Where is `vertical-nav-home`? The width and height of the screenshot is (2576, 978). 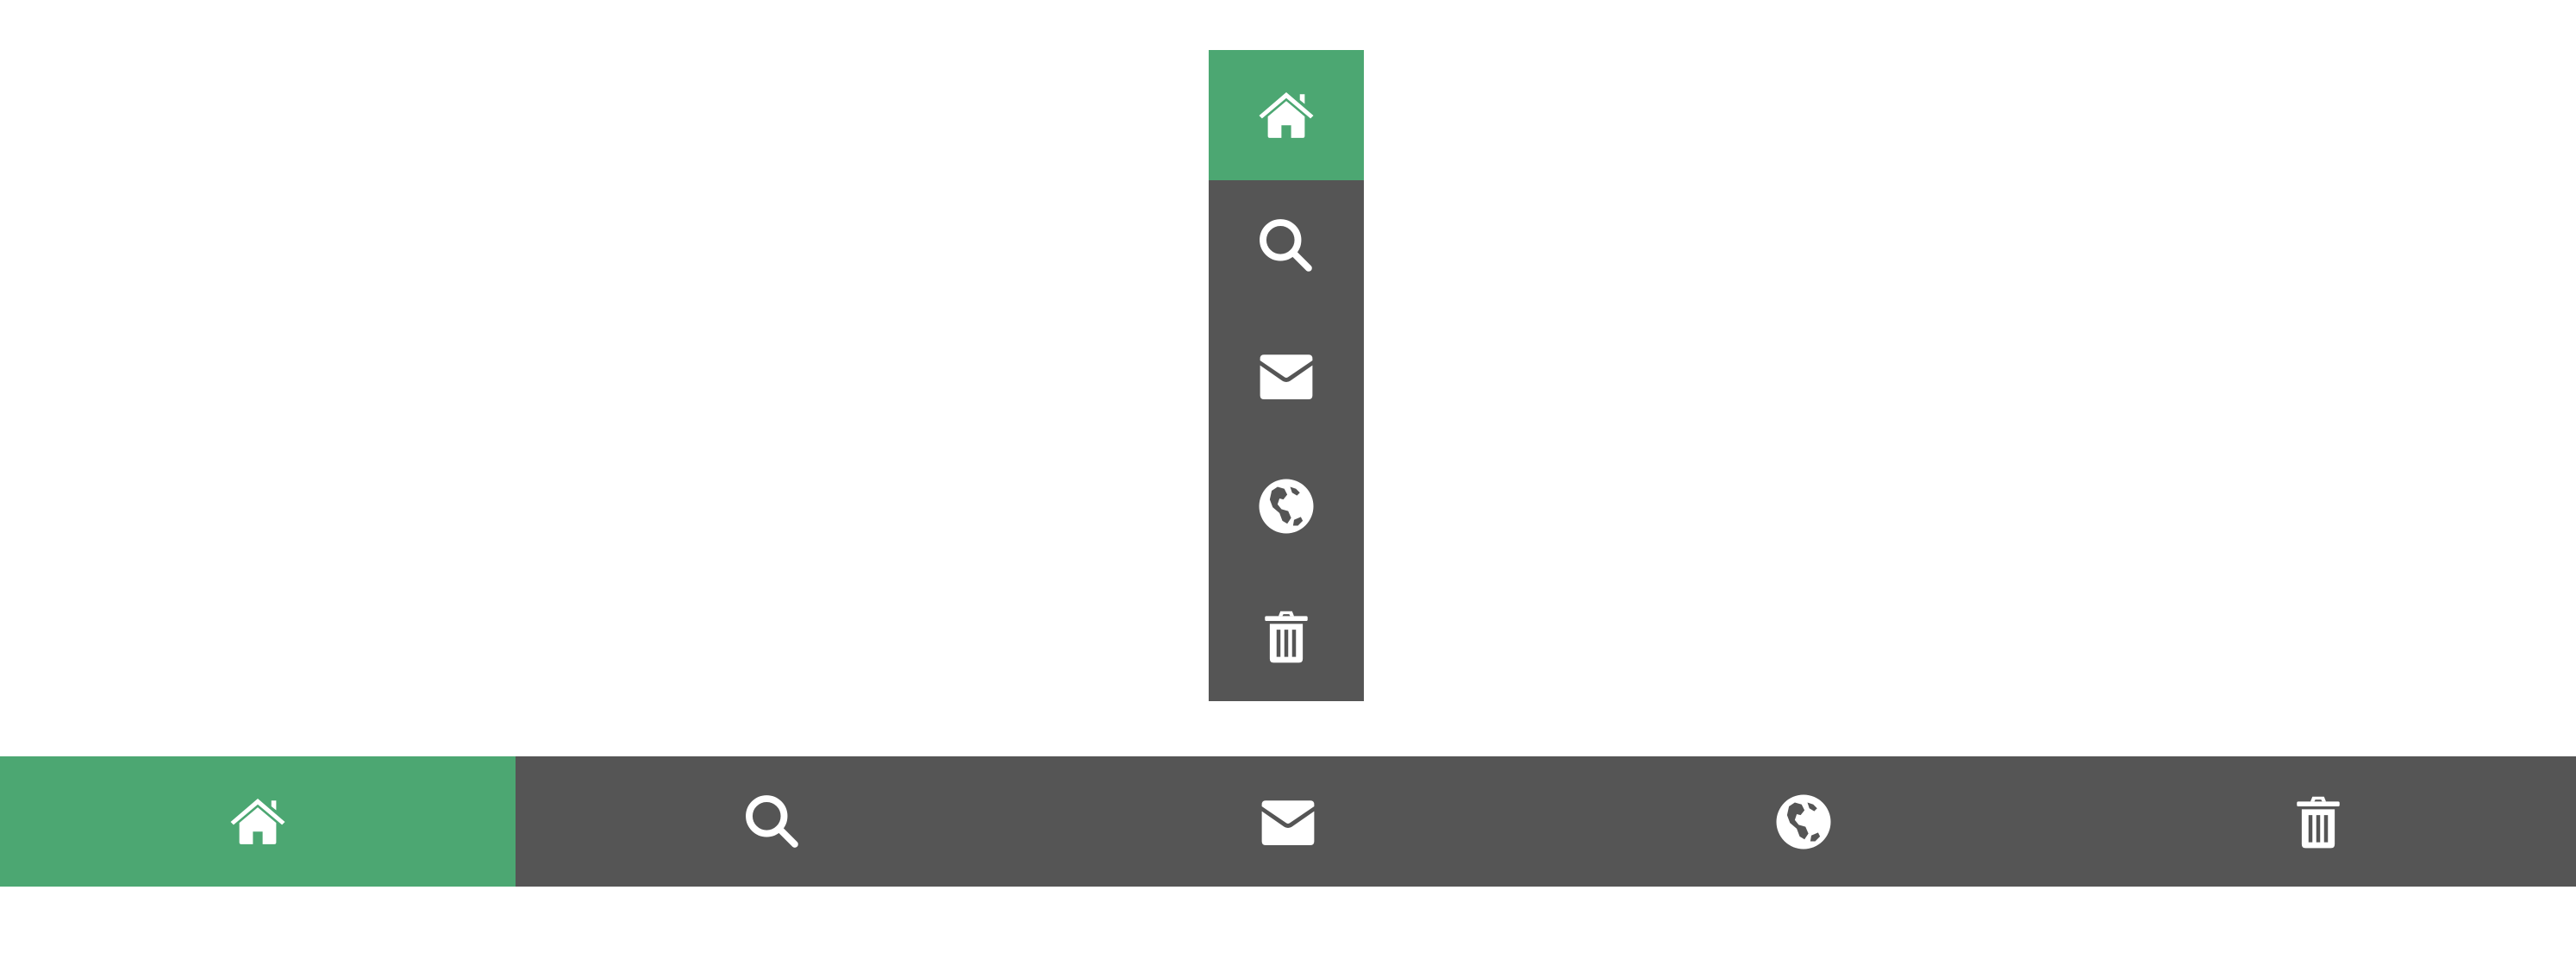
vertical-nav-home is located at coordinates (1286, 115).